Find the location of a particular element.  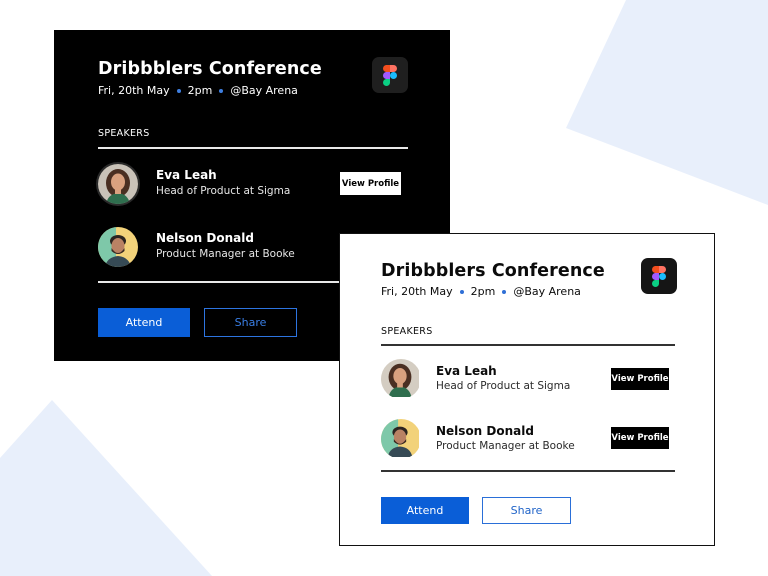

background-shape-bottom-left is located at coordinates (106, 488).